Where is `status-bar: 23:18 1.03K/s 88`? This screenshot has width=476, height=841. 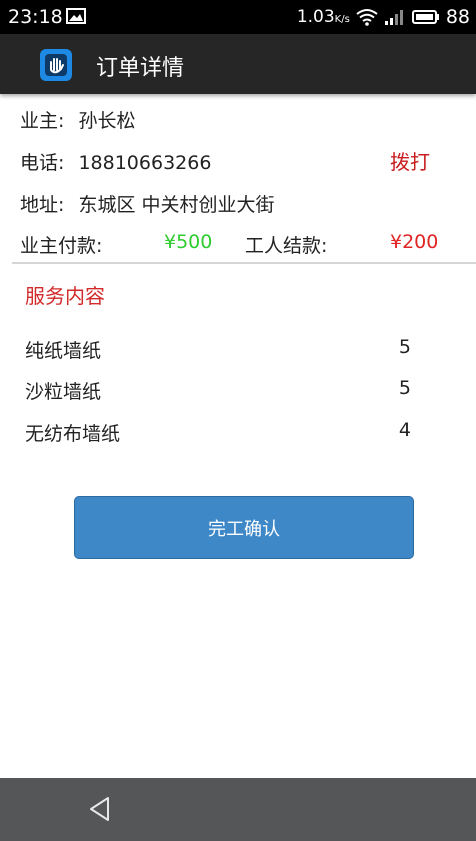 status-bar: 23:18 1.03K/s 88 is located at coordinates (238, 17).